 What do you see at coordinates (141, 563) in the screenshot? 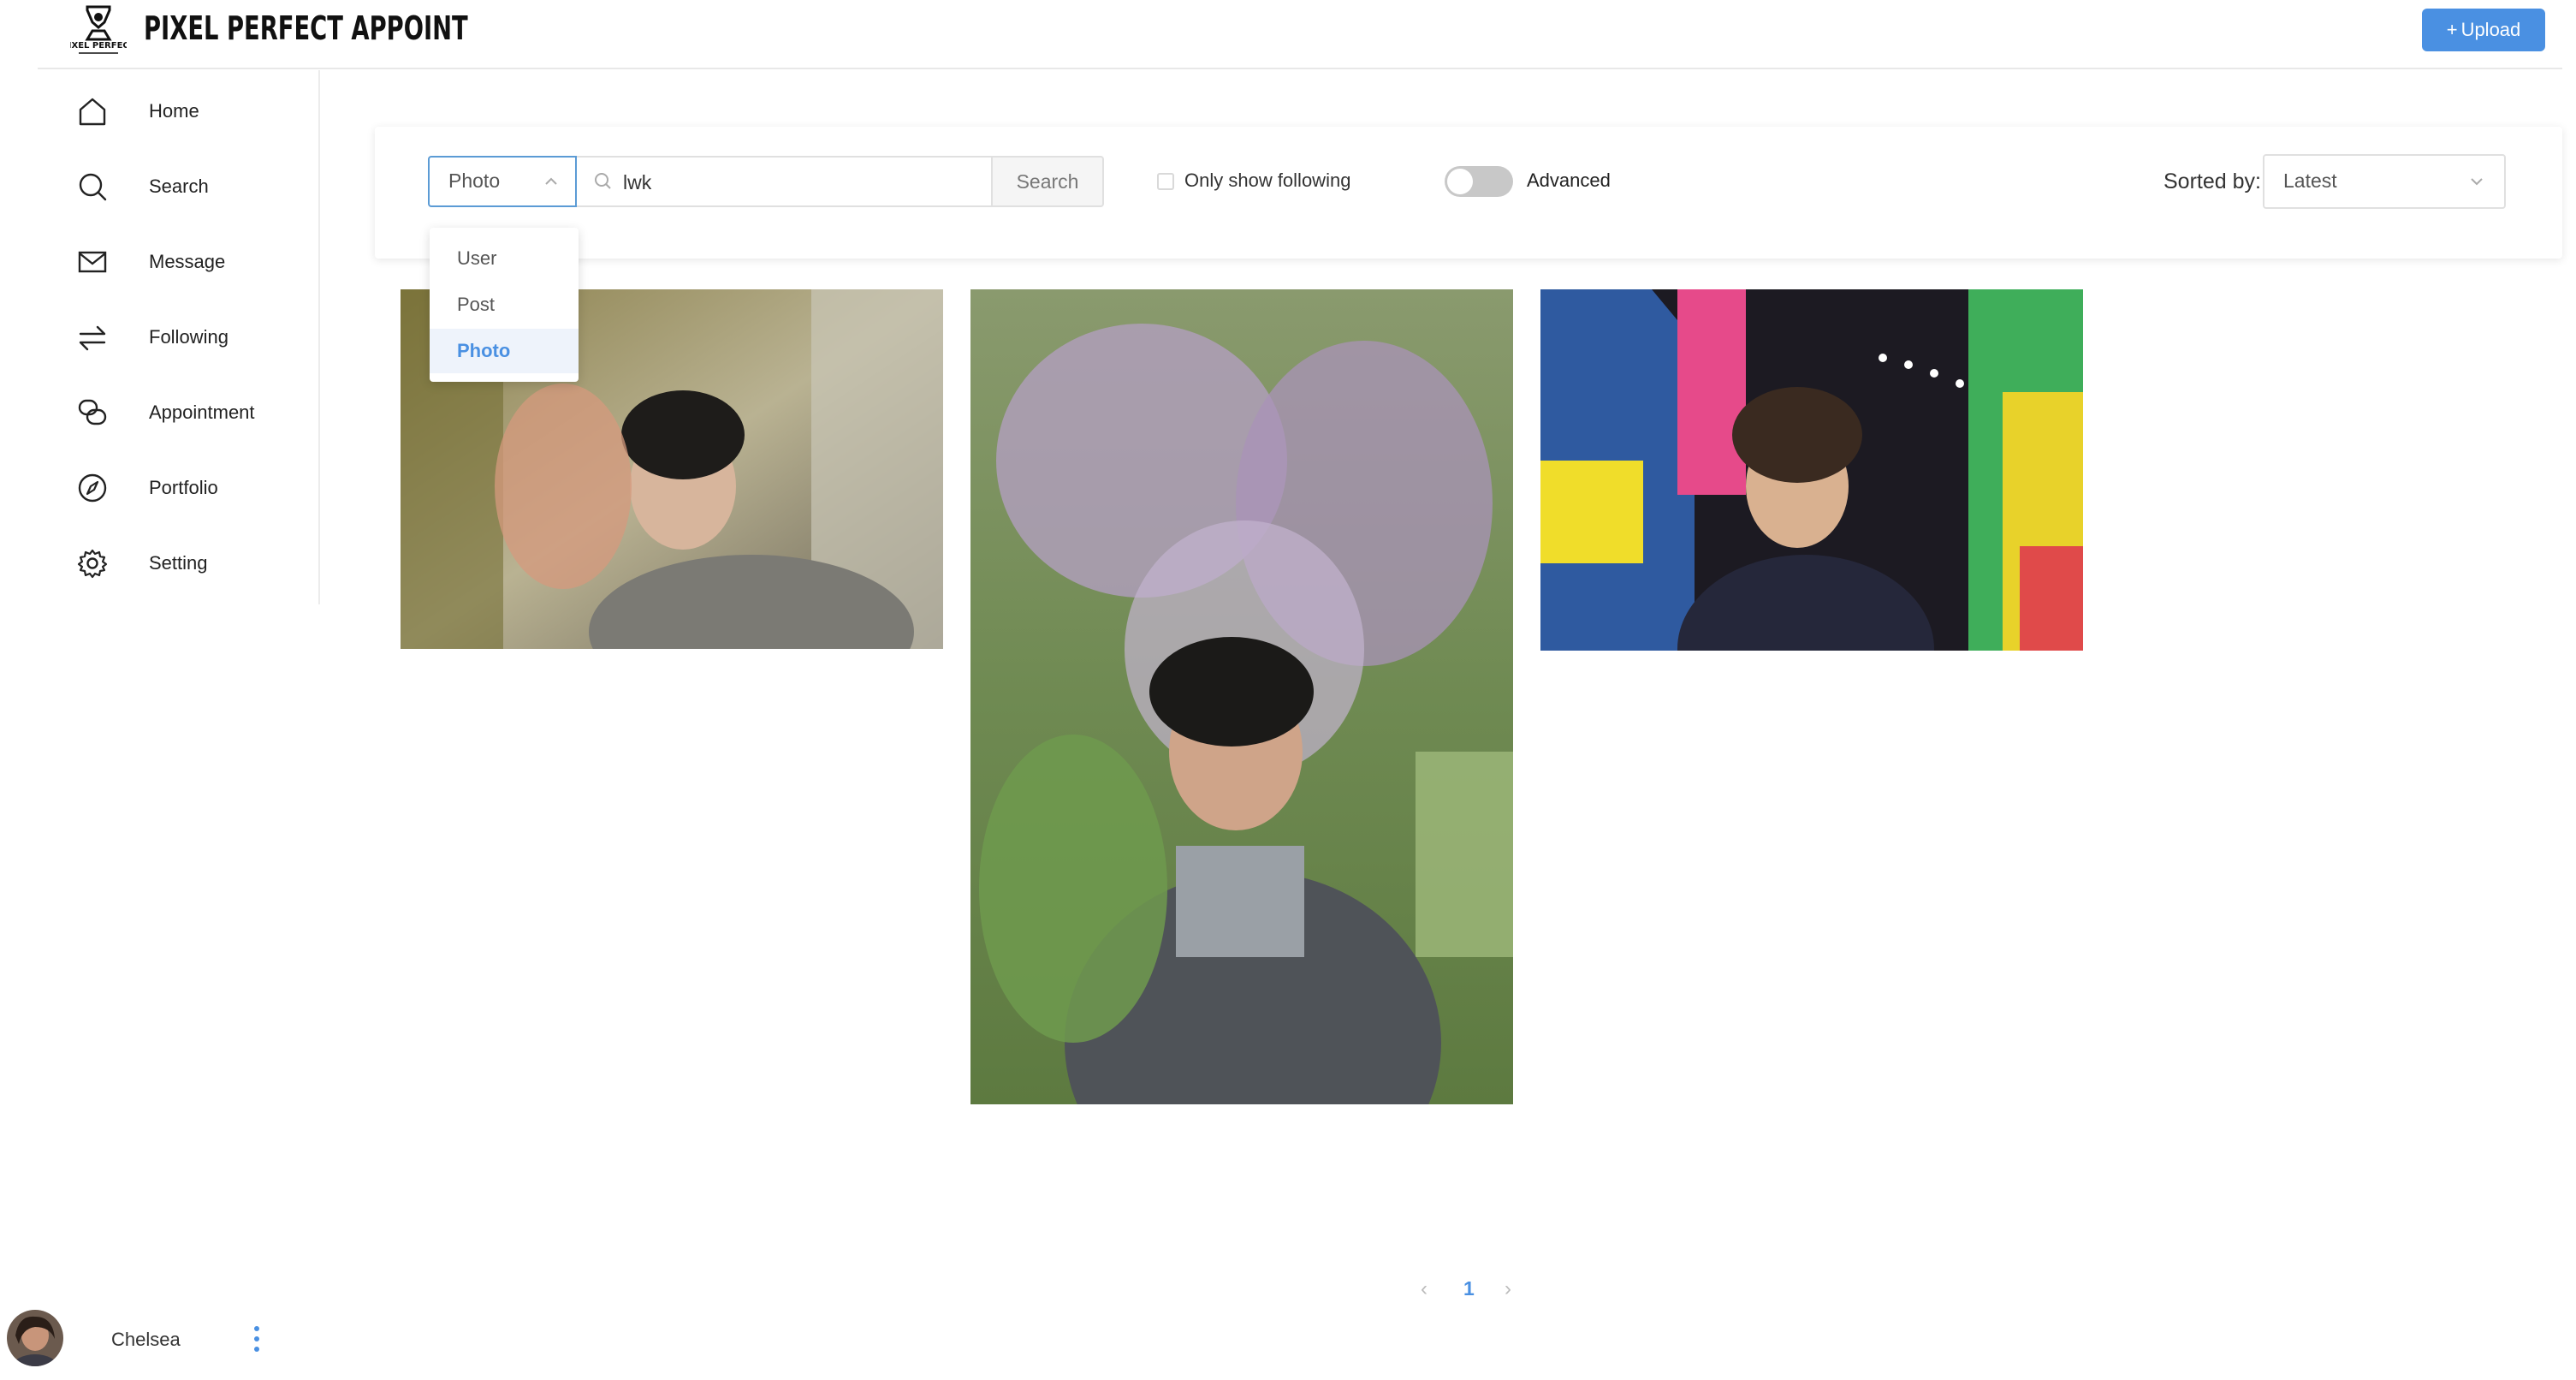
I see `sidebar-item-setting: Setting` at bounding box center [141, 563].